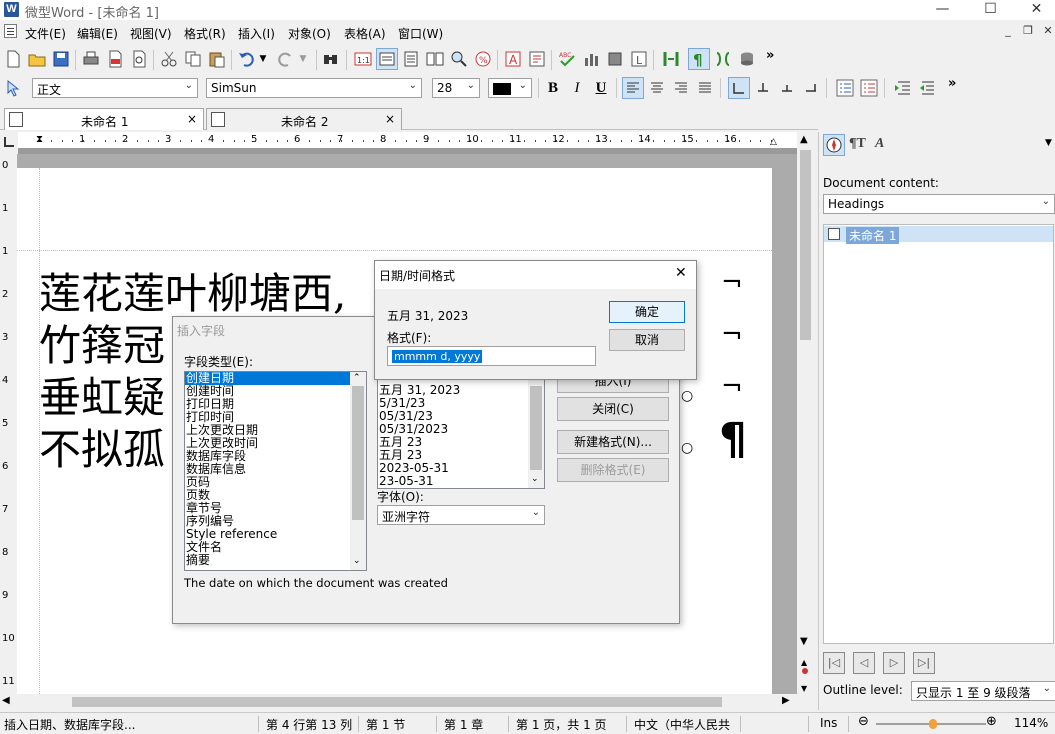 The height and width of the screenshot is (734, 1055). I want to click on scroll-down-icon: ▼, so click(804, 641).